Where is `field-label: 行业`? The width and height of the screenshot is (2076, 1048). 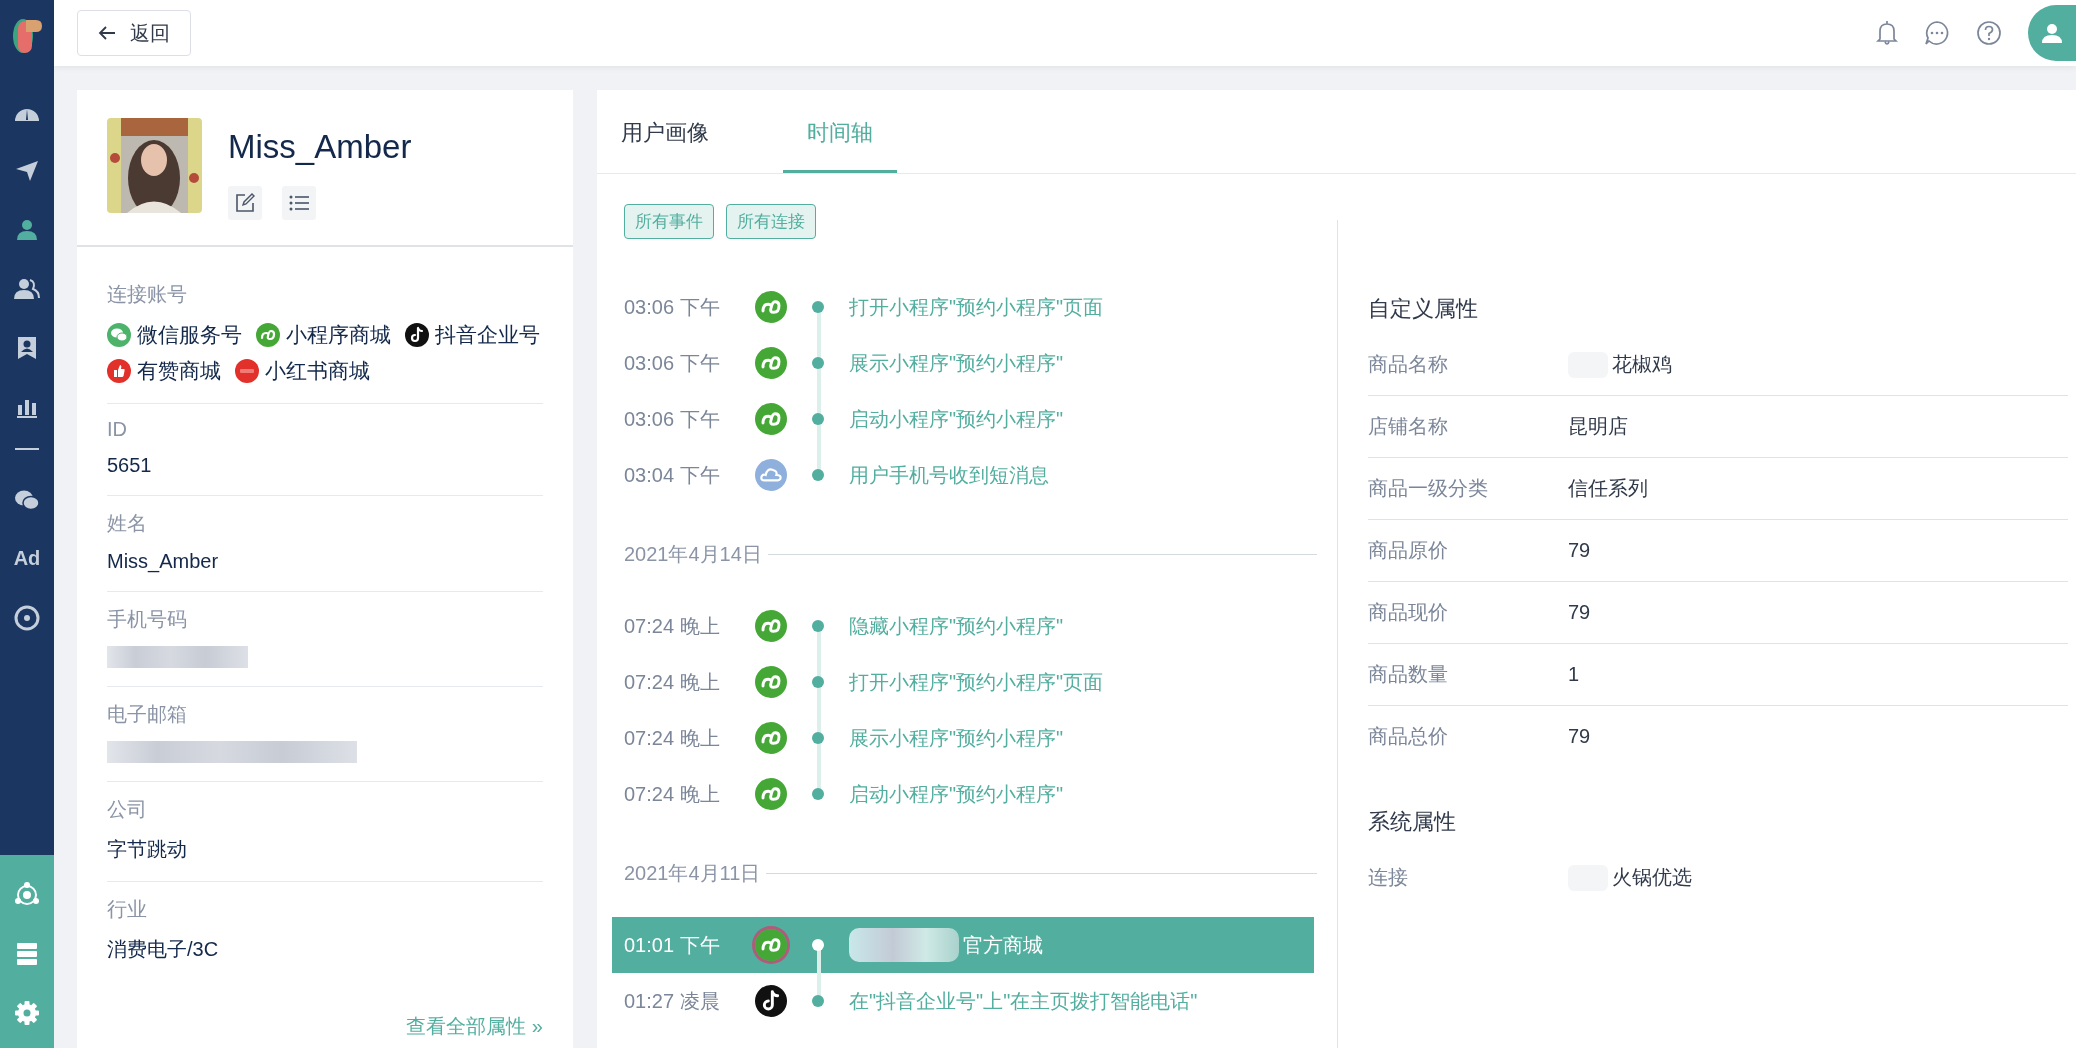
field-label: 行业 is located at coordinates (127, 909).